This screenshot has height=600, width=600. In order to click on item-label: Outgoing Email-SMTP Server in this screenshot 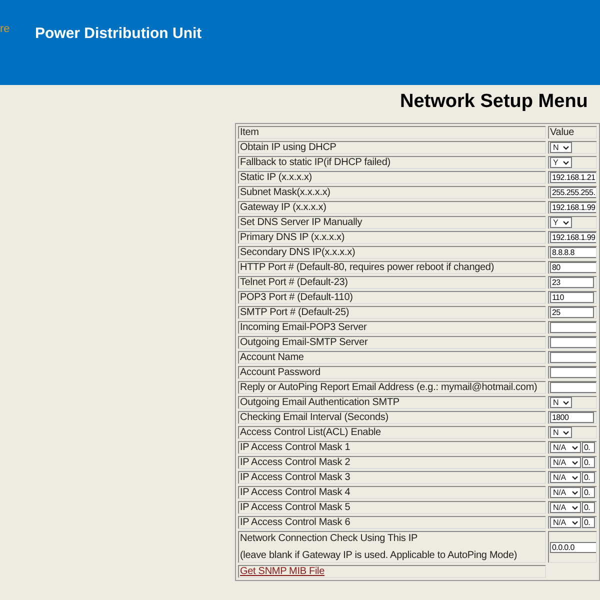, I will do `click(392, 342)`.